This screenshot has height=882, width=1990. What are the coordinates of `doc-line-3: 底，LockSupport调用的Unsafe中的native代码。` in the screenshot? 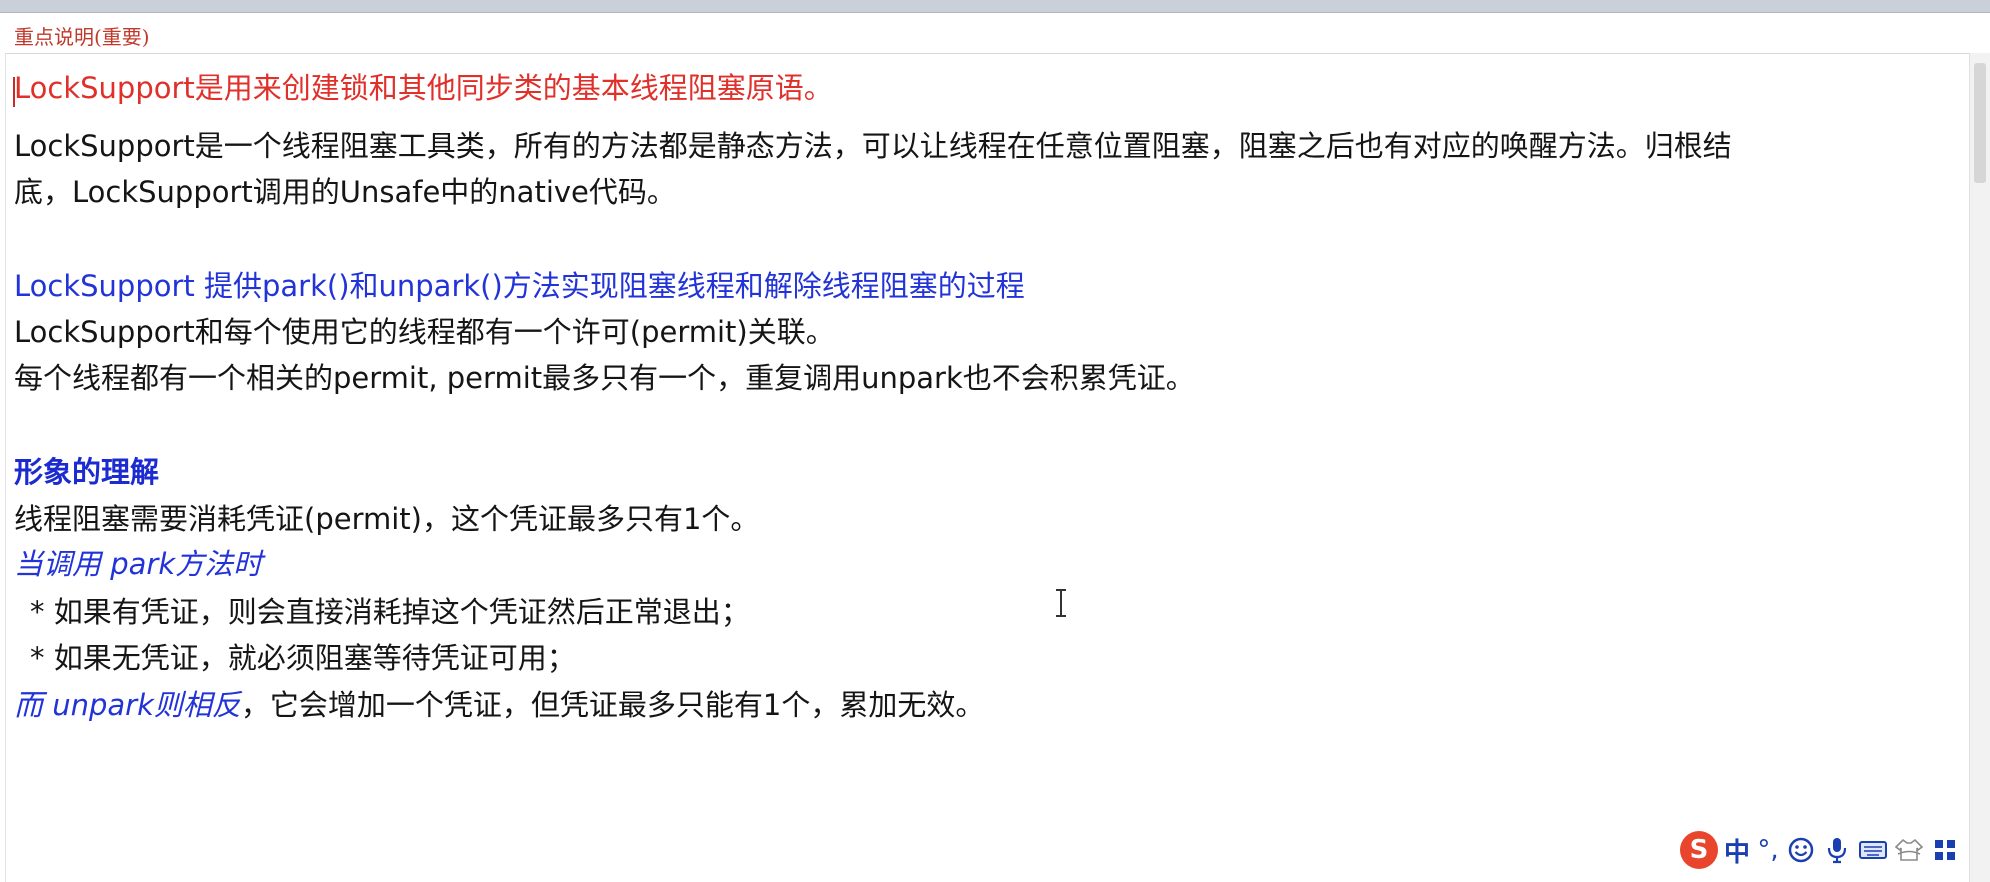 It's located at (345, 192).